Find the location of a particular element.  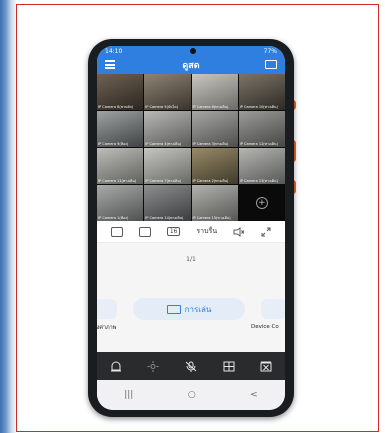

multi-screen-icon is located at coordinates (271, 64).